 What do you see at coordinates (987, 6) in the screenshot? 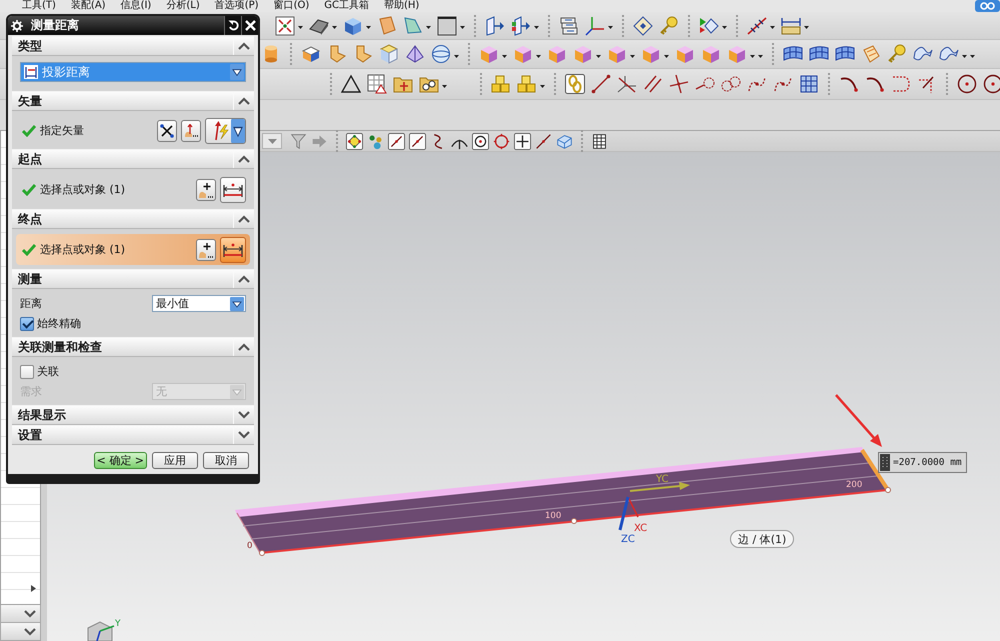
I see `loop-badge-icon` at bounding box center [987, 6].